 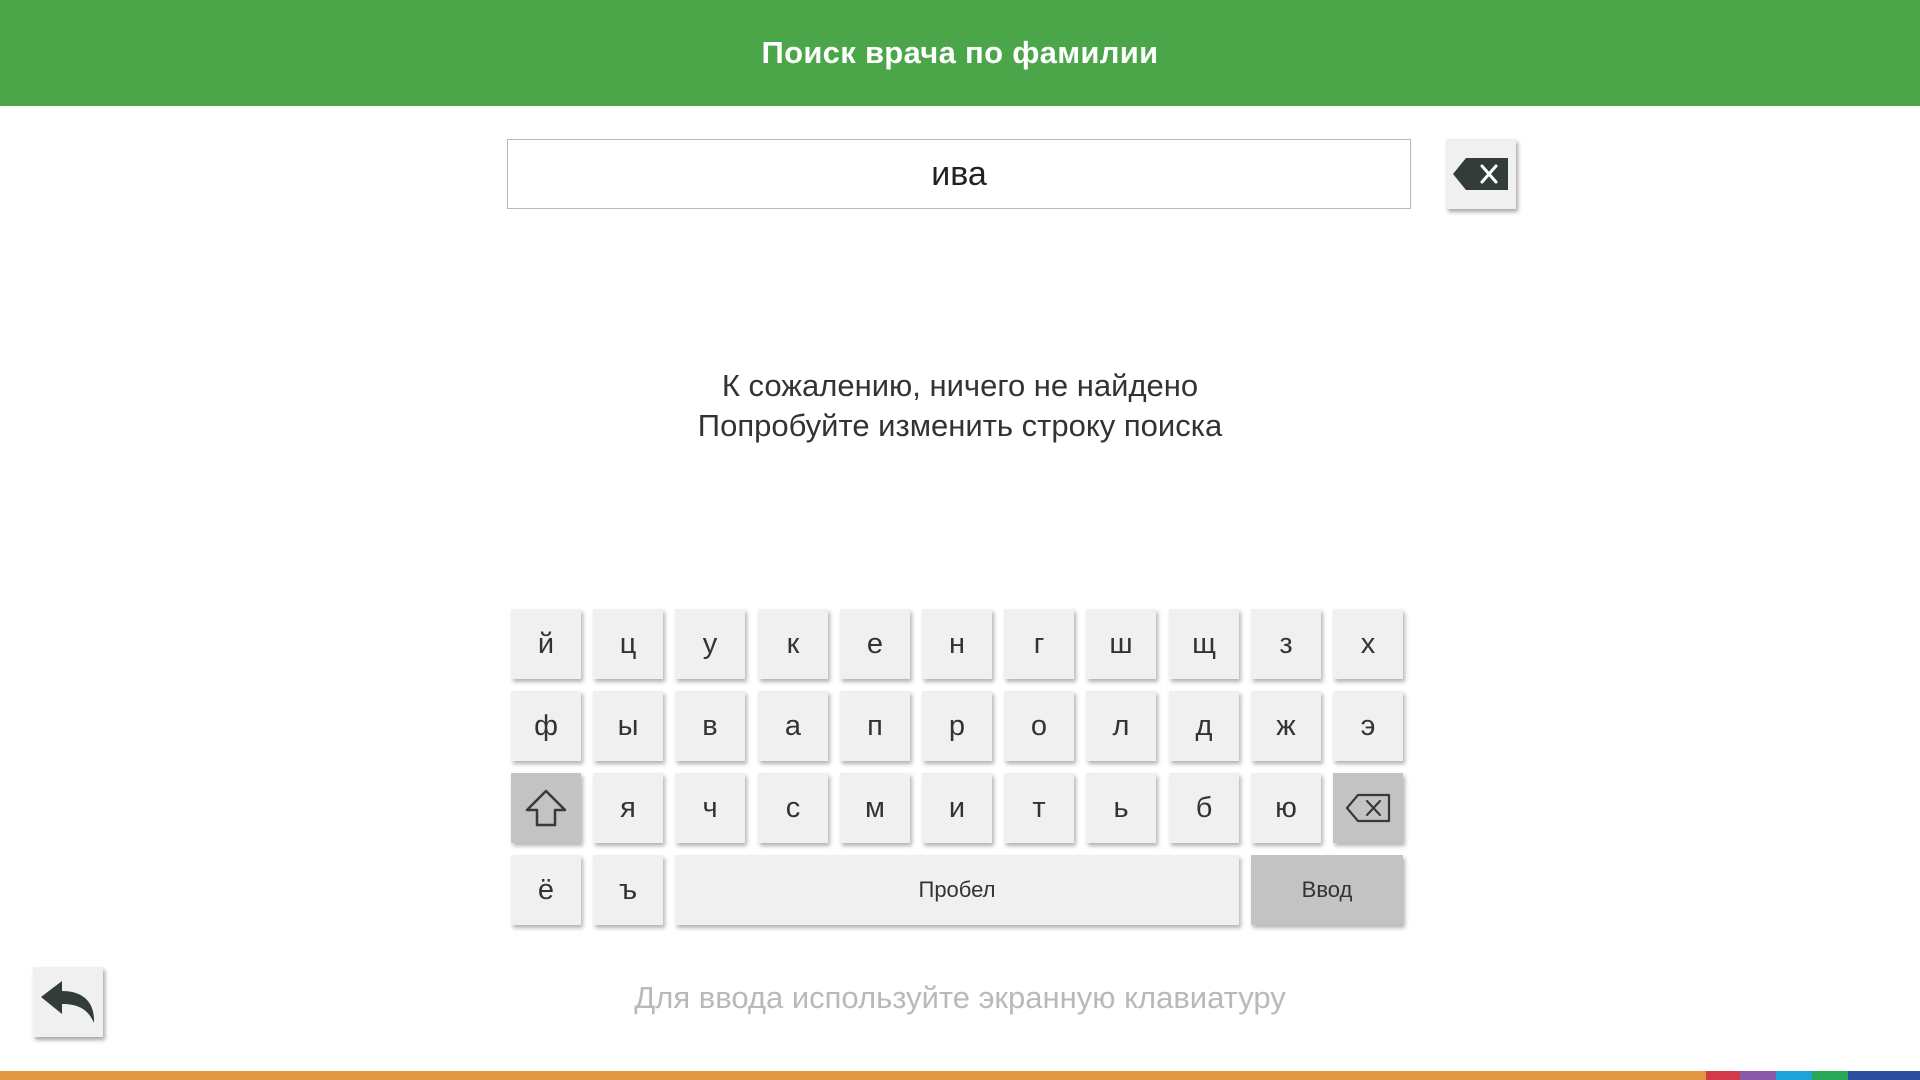 I want to click on key: ф, so click(x=546, y=726).